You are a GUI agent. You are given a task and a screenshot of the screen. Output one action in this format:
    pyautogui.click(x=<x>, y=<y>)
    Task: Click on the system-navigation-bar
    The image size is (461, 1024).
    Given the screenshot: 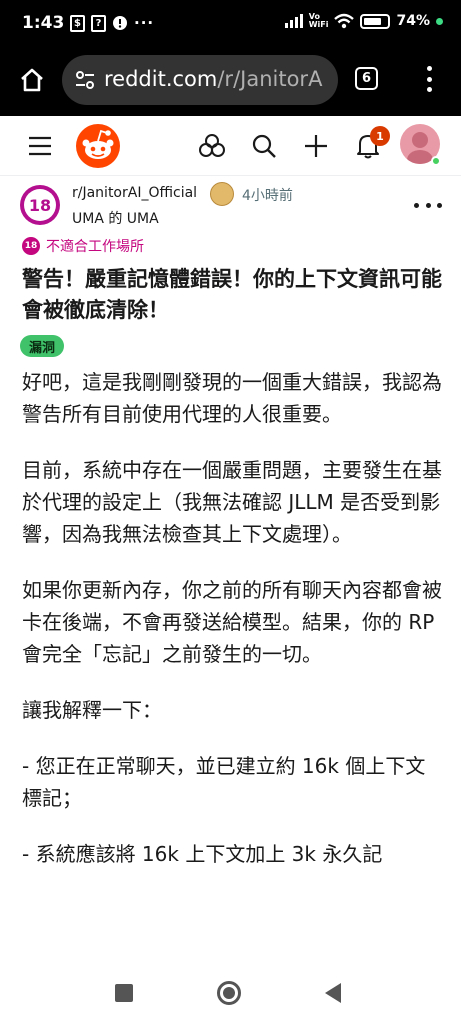 What is the action you would take?
    pyautogui.click(x=230, y=996)
    